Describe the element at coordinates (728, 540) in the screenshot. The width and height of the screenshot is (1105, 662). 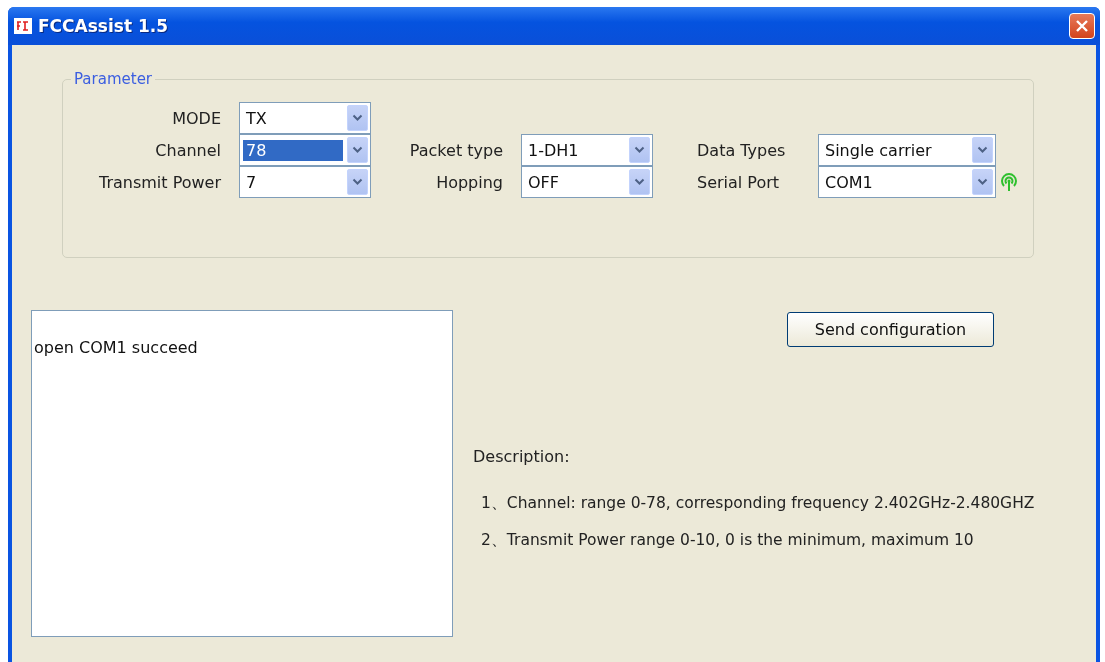
I see `description-line: 2、Transmit Power range 0-10, 0 is the minimum, maximum 10` at that location.